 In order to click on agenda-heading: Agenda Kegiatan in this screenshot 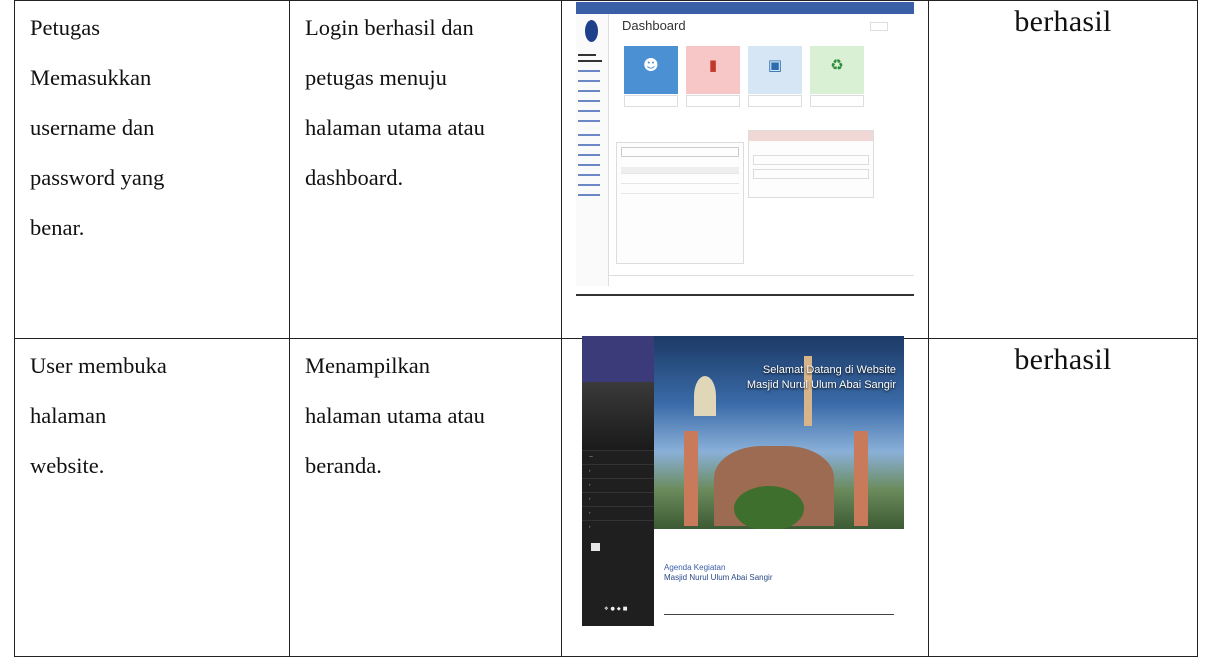, I will do `click(695, 567)`.